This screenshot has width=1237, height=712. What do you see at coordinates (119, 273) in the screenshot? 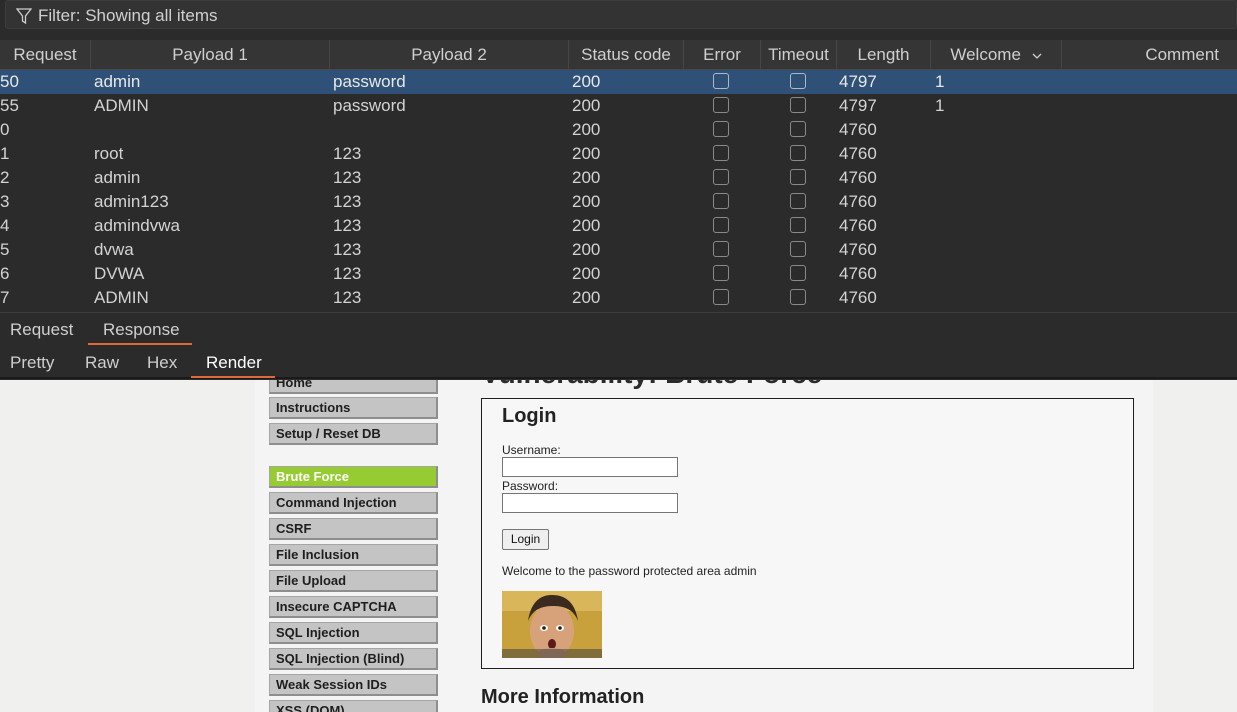
I see `cell-payload1: DVWA` at bounding box center [119, 273].